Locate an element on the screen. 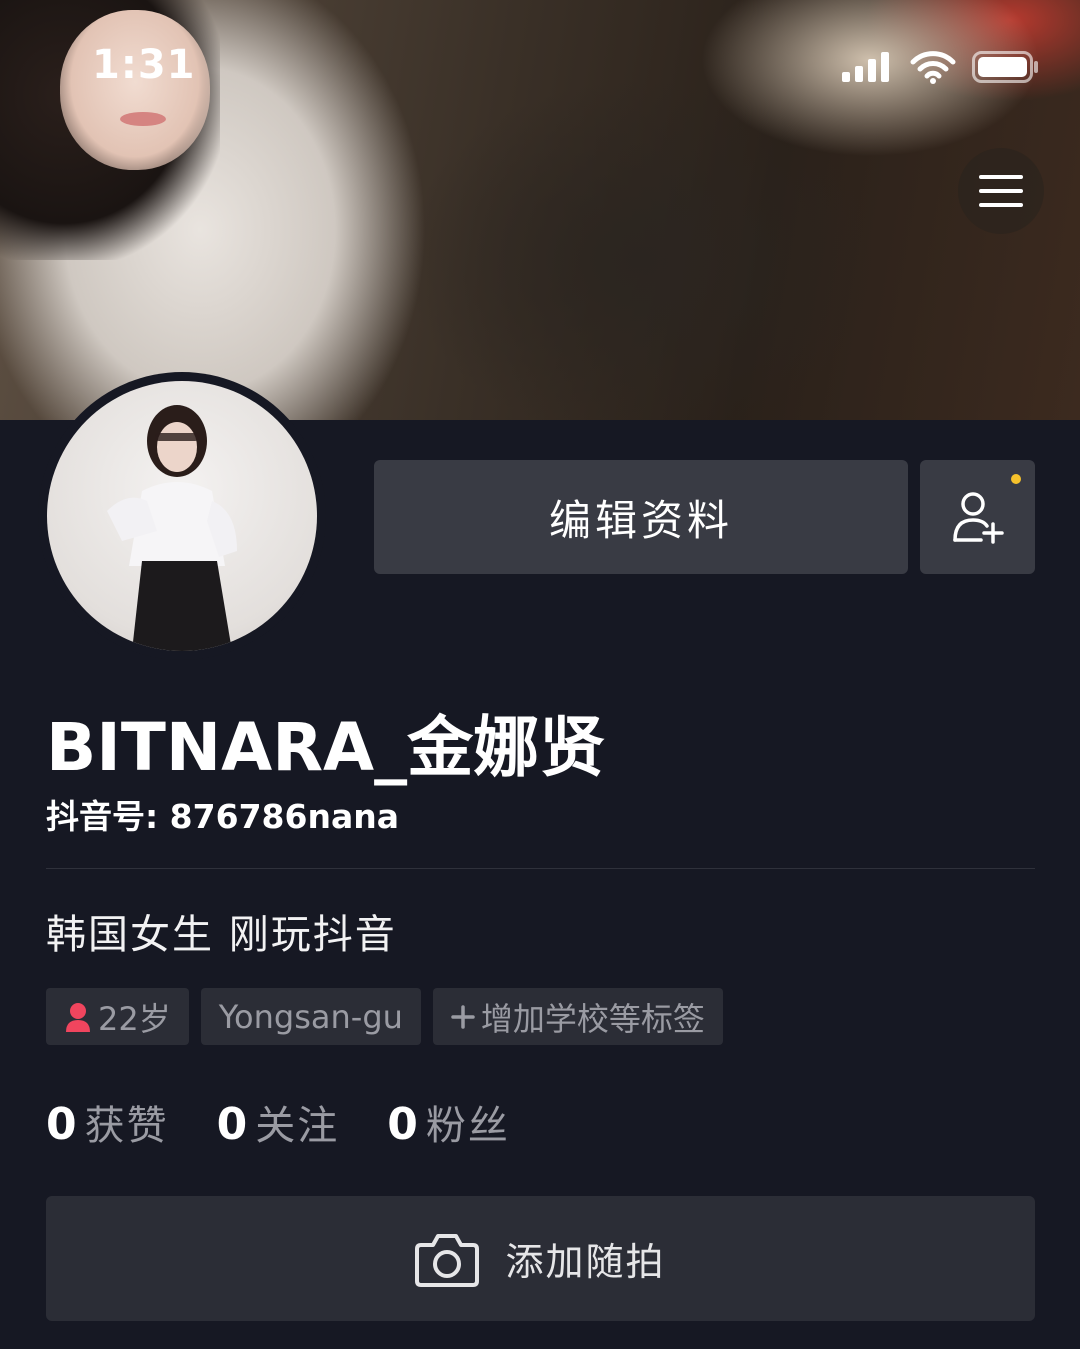 The width and height of the screenshot is (1080, 1349). followers-stat: 0 粉丝 is located at coordinates (448, 1122).